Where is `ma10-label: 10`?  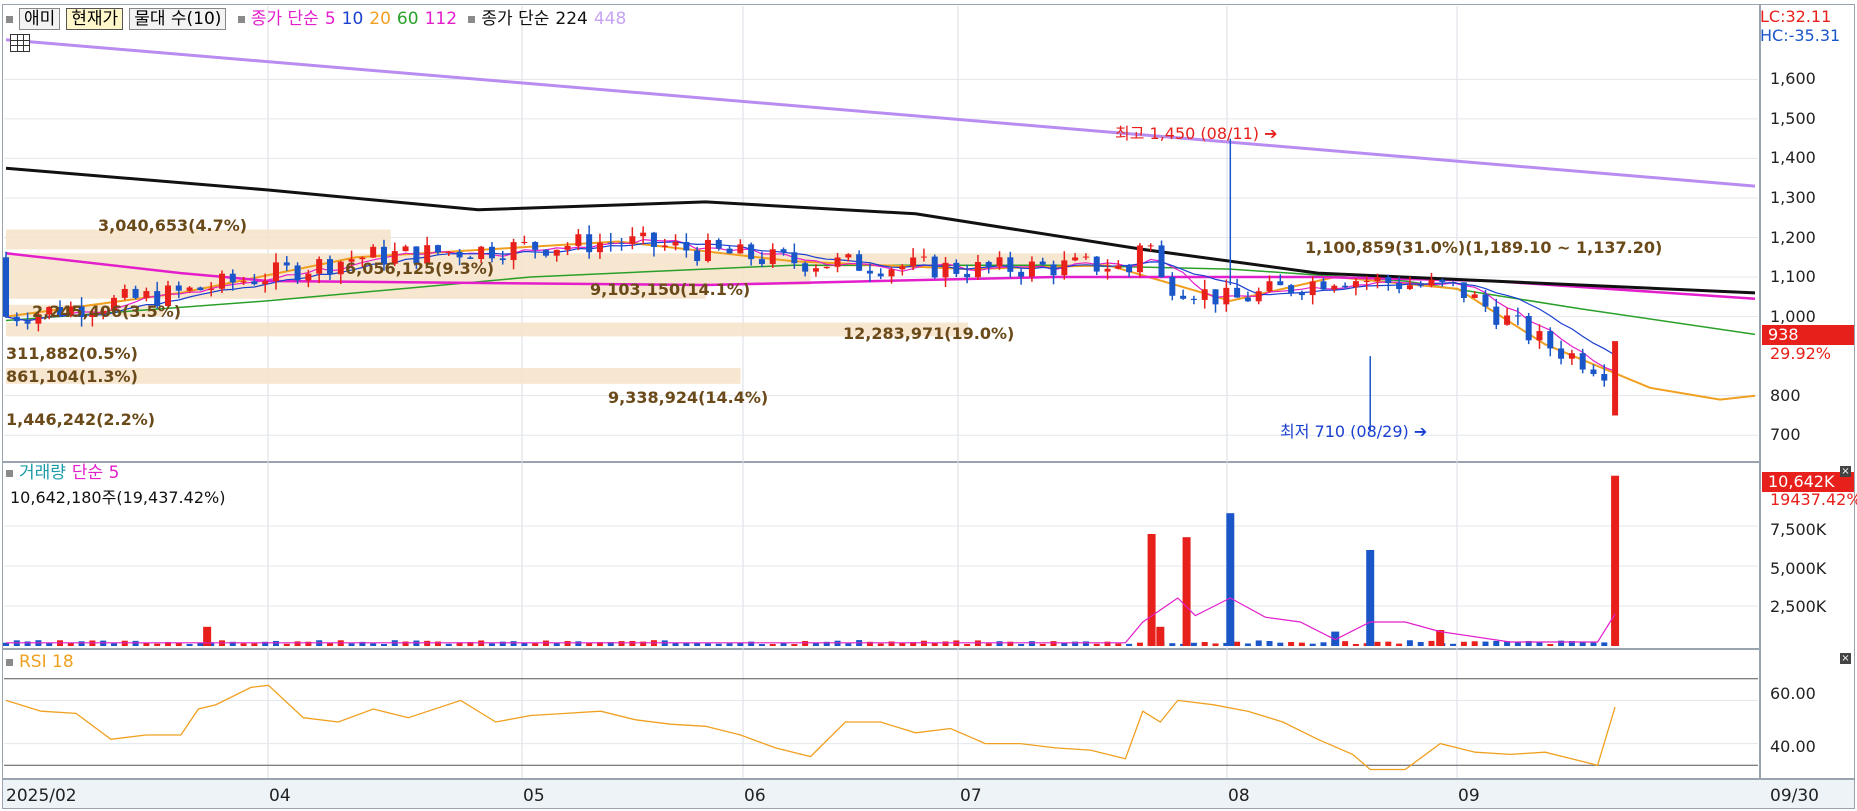 ma10-label: 10 is located at coordinates (353, 19).